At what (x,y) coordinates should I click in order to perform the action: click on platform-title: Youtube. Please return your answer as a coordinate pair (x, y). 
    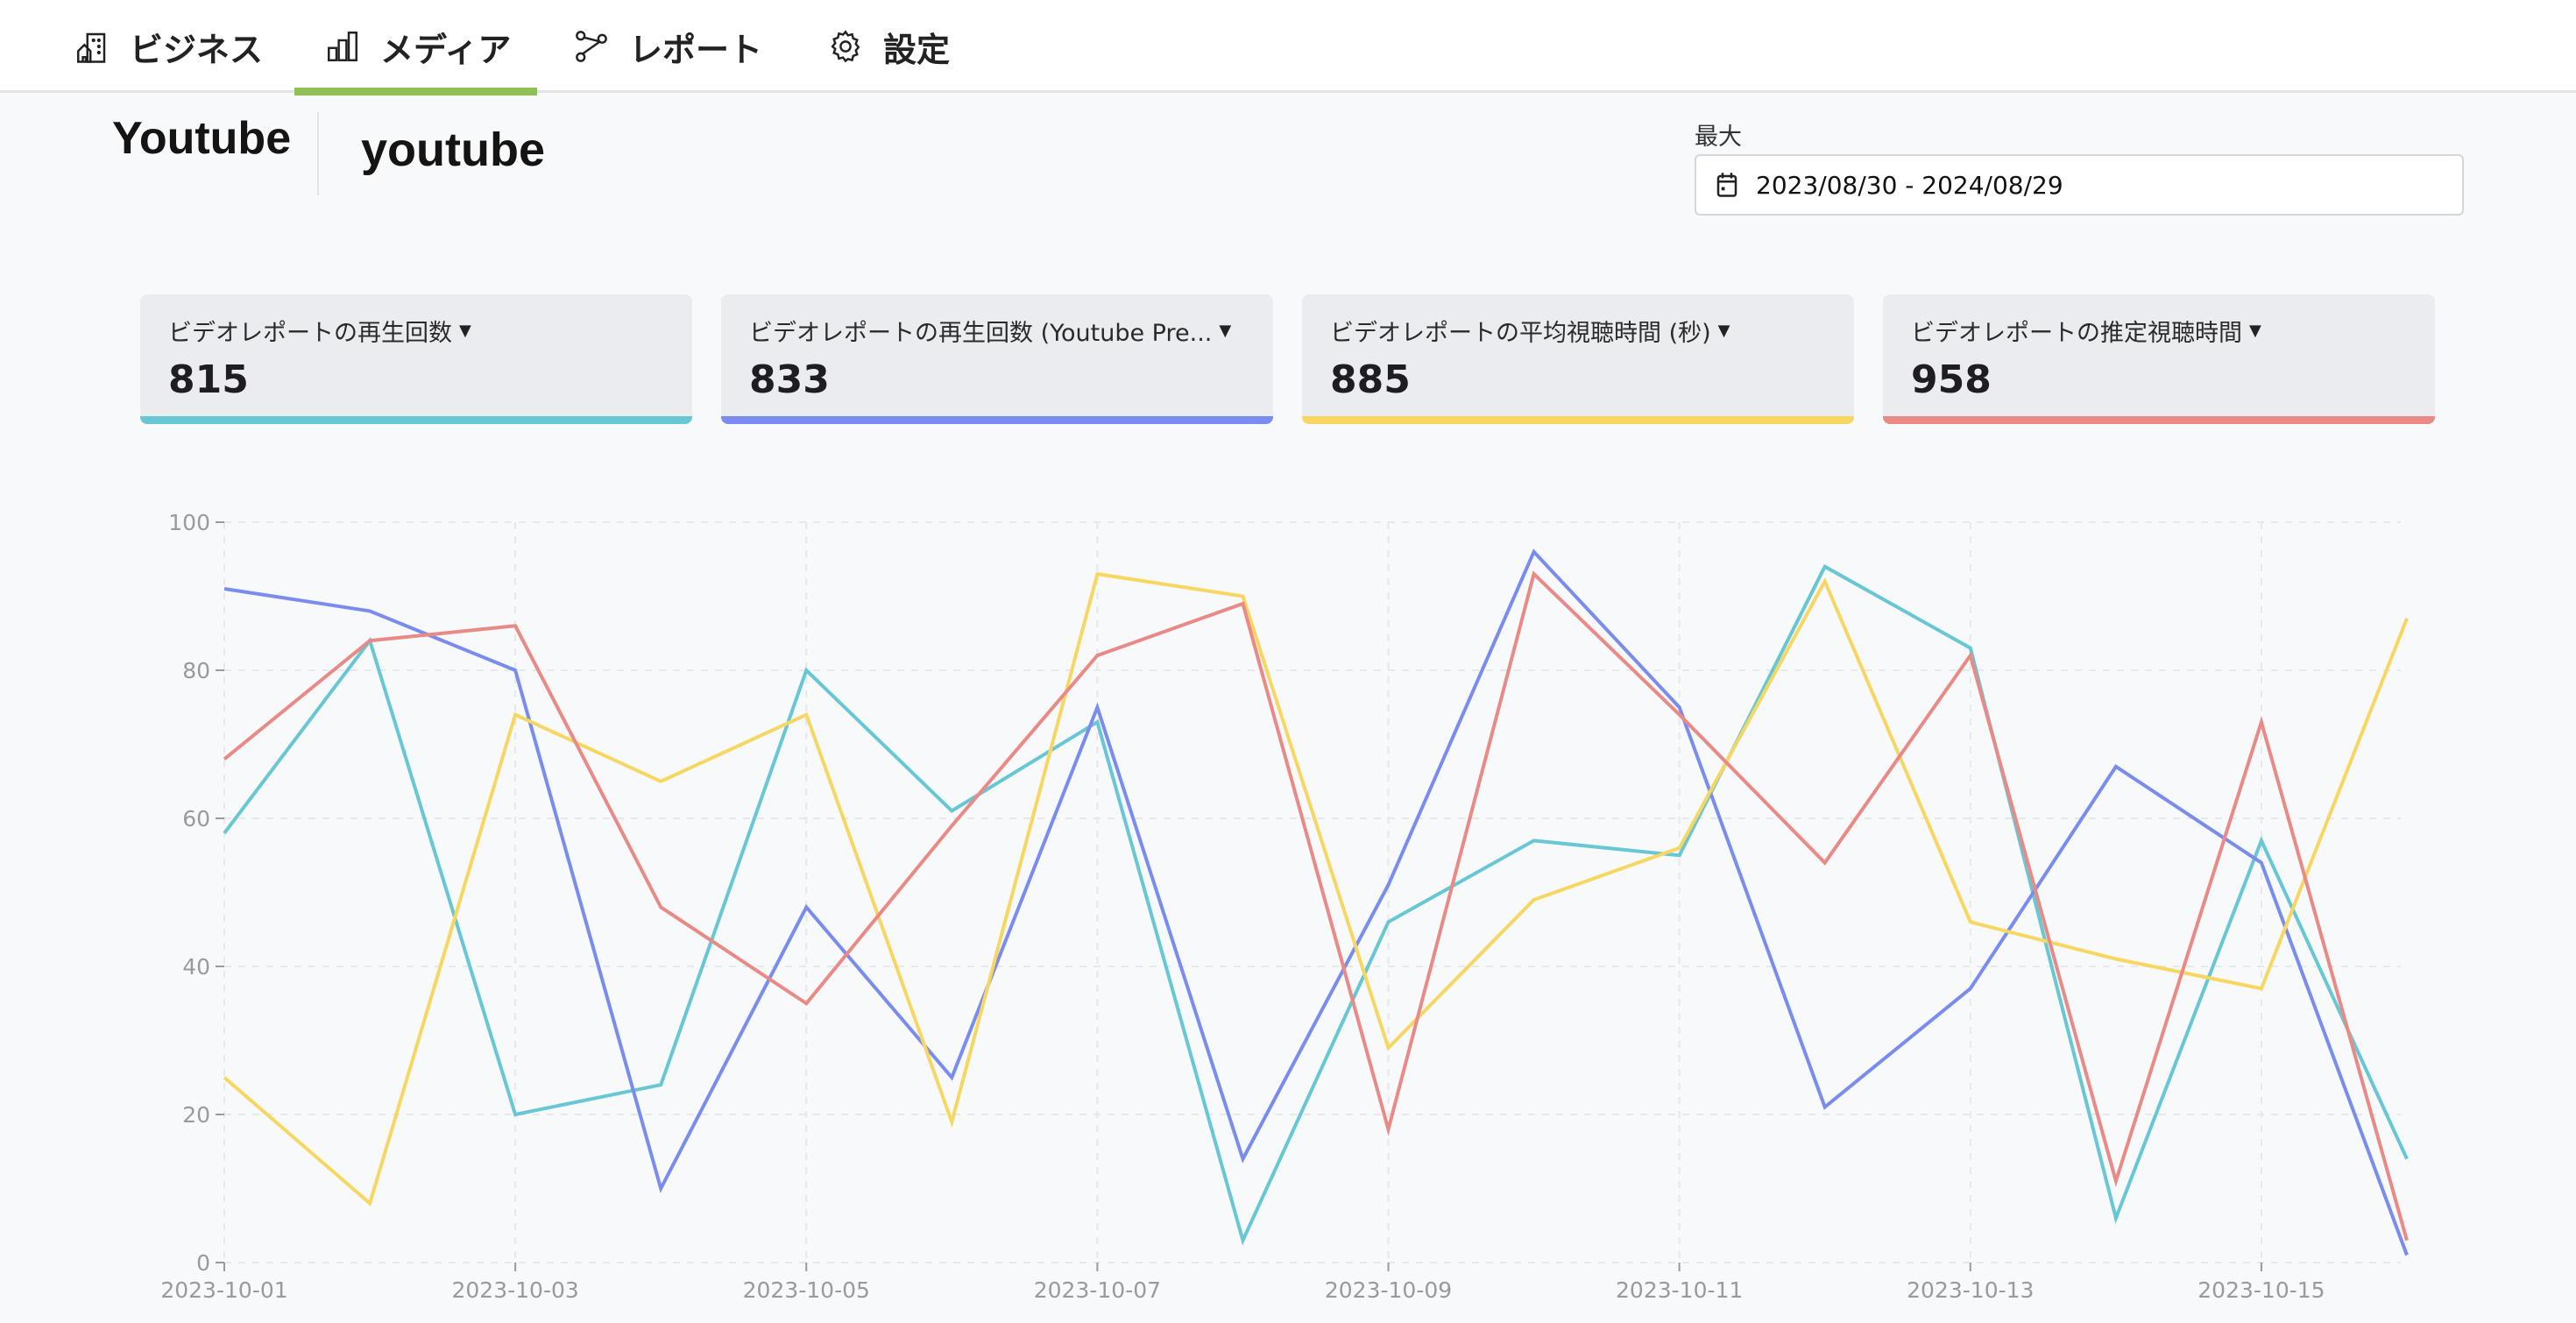
    Looking at the image, I should click on (202, 138).